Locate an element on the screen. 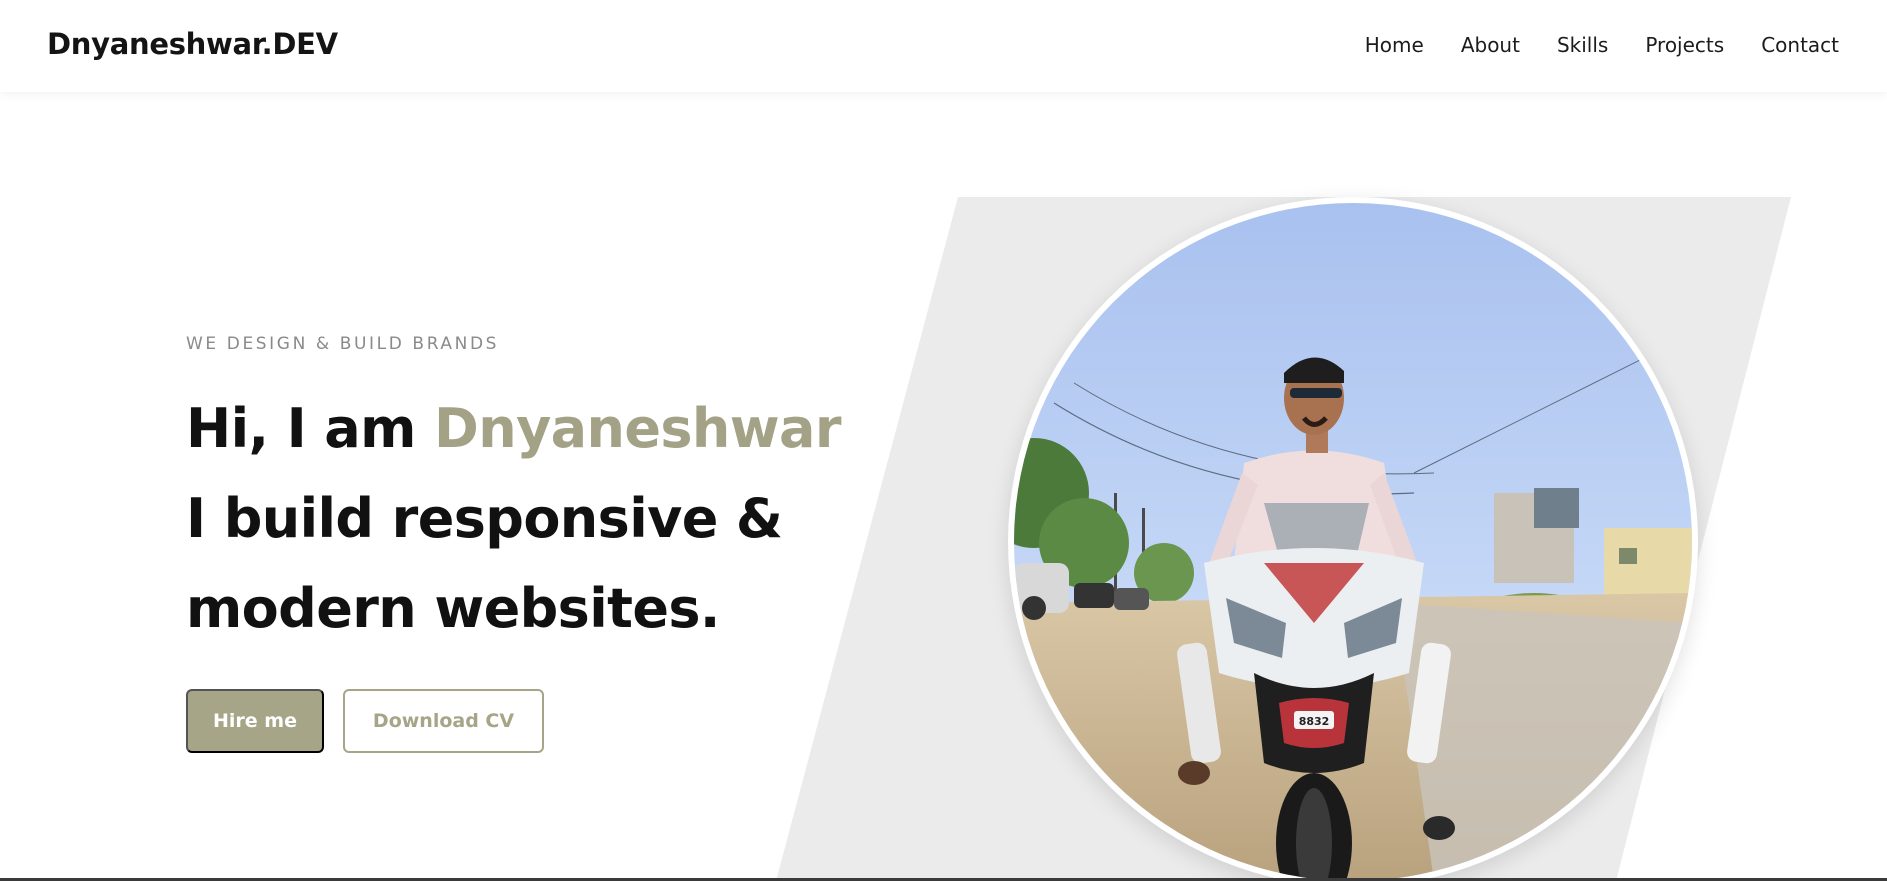 The image size is (1887, 881). main-nav: Home About Skills Projects Contact is located at coordinates (1602, 45).